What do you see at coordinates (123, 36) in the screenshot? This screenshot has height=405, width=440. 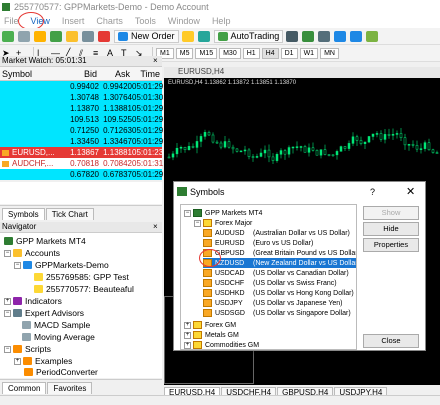 I see `new-order-icon` at bounding box center [123, 36].